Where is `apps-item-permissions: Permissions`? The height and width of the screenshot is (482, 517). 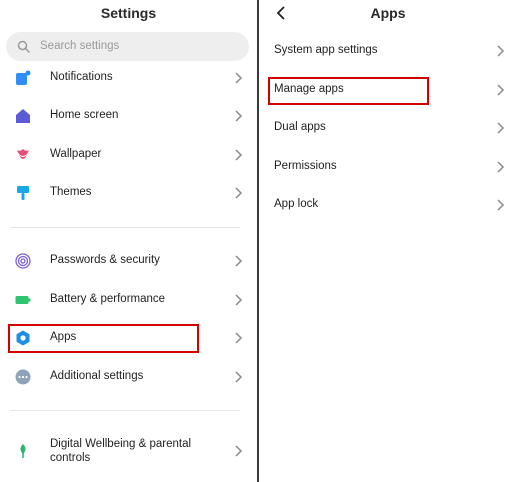
apps-item-permissions: Permissions is located at coordinates (388, 167).